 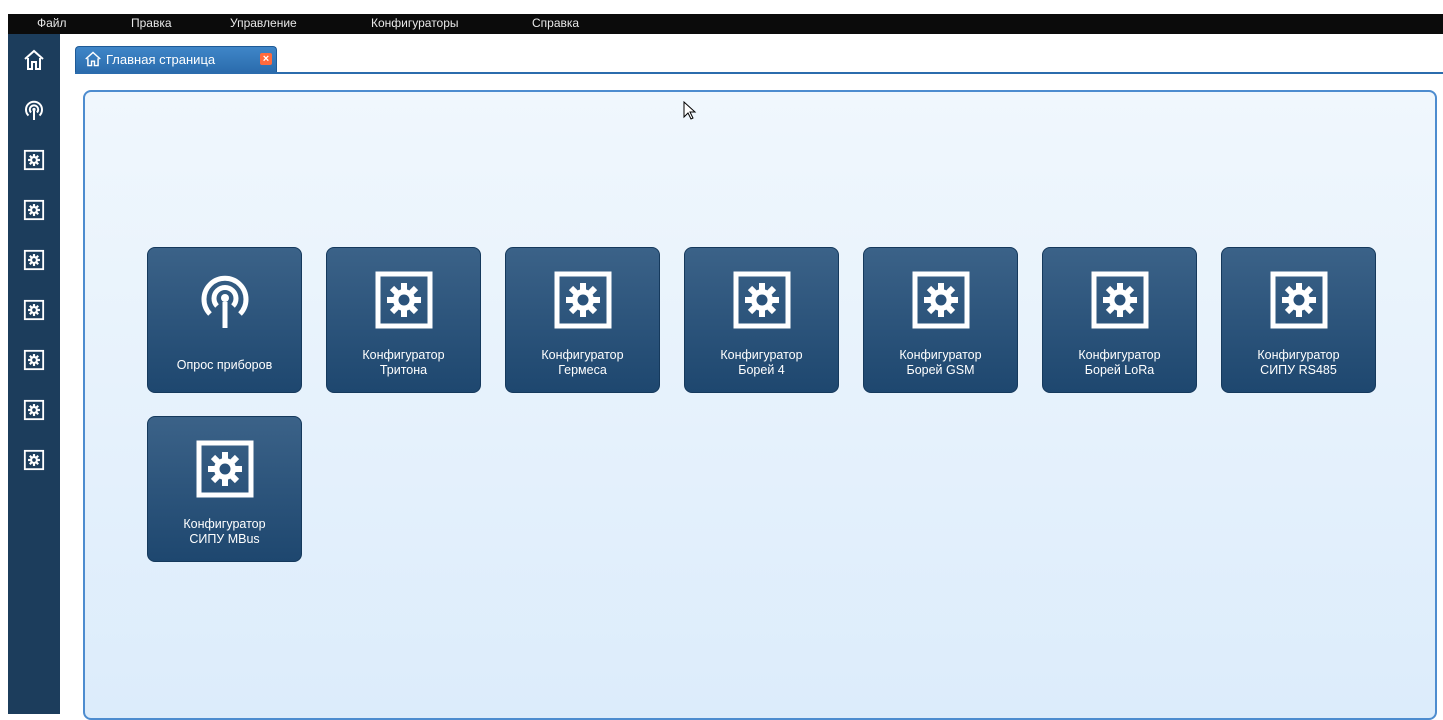 I want to click on tile-polling: Опрос приборов, so click(x=224, y=320).